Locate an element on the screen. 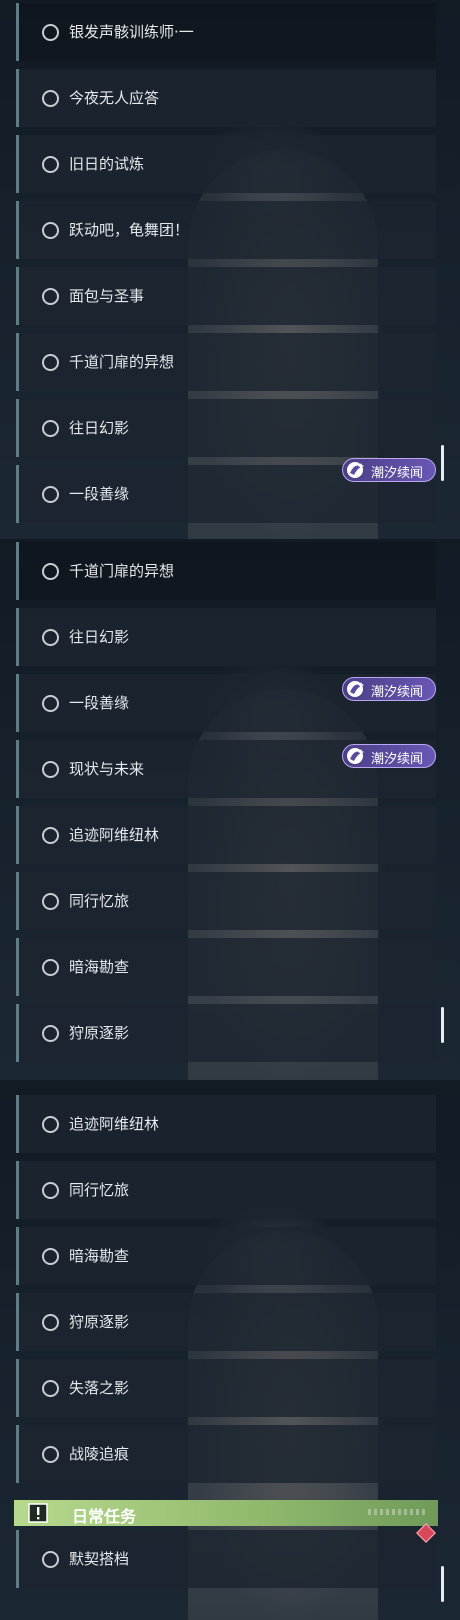 The height and width of the screenshot is (1620, 460). quest-title: 面包与圣事 is located at coordinates (107, 296).